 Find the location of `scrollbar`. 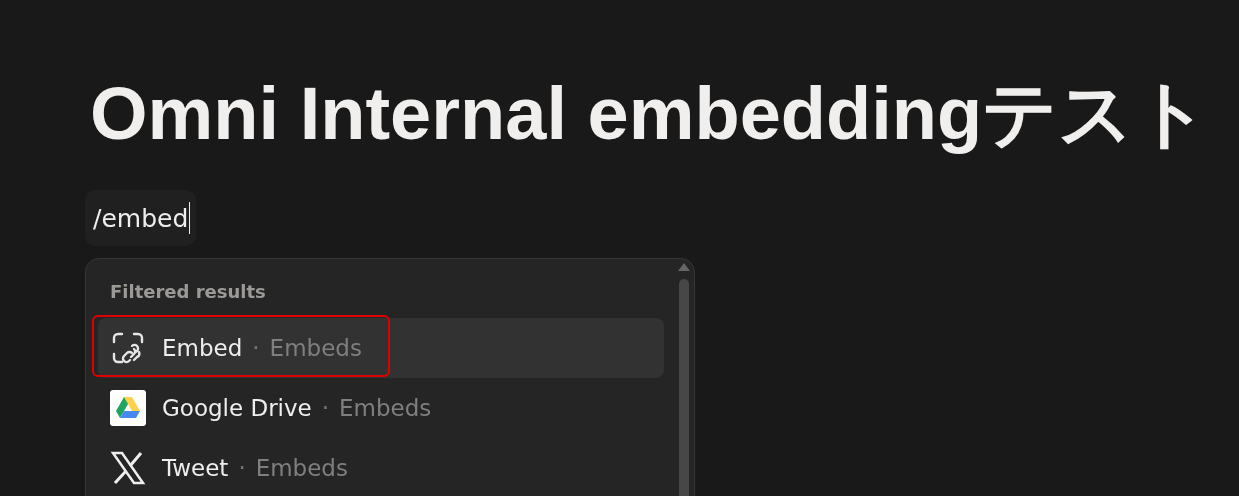

scrollbar is located at coordinates (684, 379).